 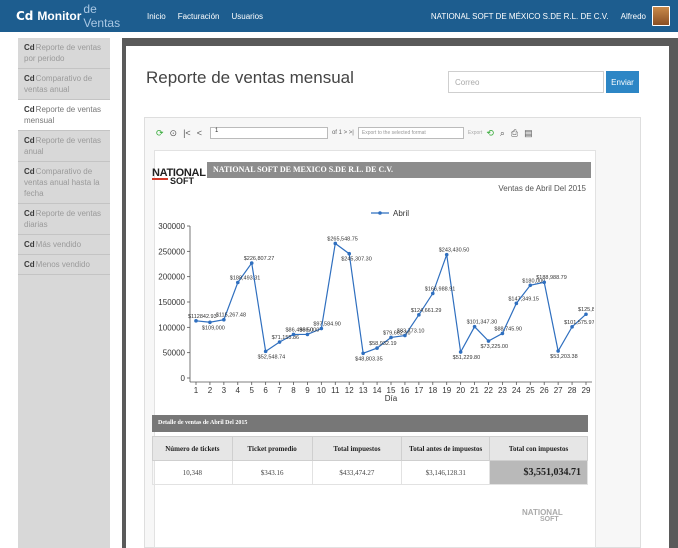 What do you see at coordinates (661, 16) in the screenshot?
I see `avatar` at bounding box center [661, 16].